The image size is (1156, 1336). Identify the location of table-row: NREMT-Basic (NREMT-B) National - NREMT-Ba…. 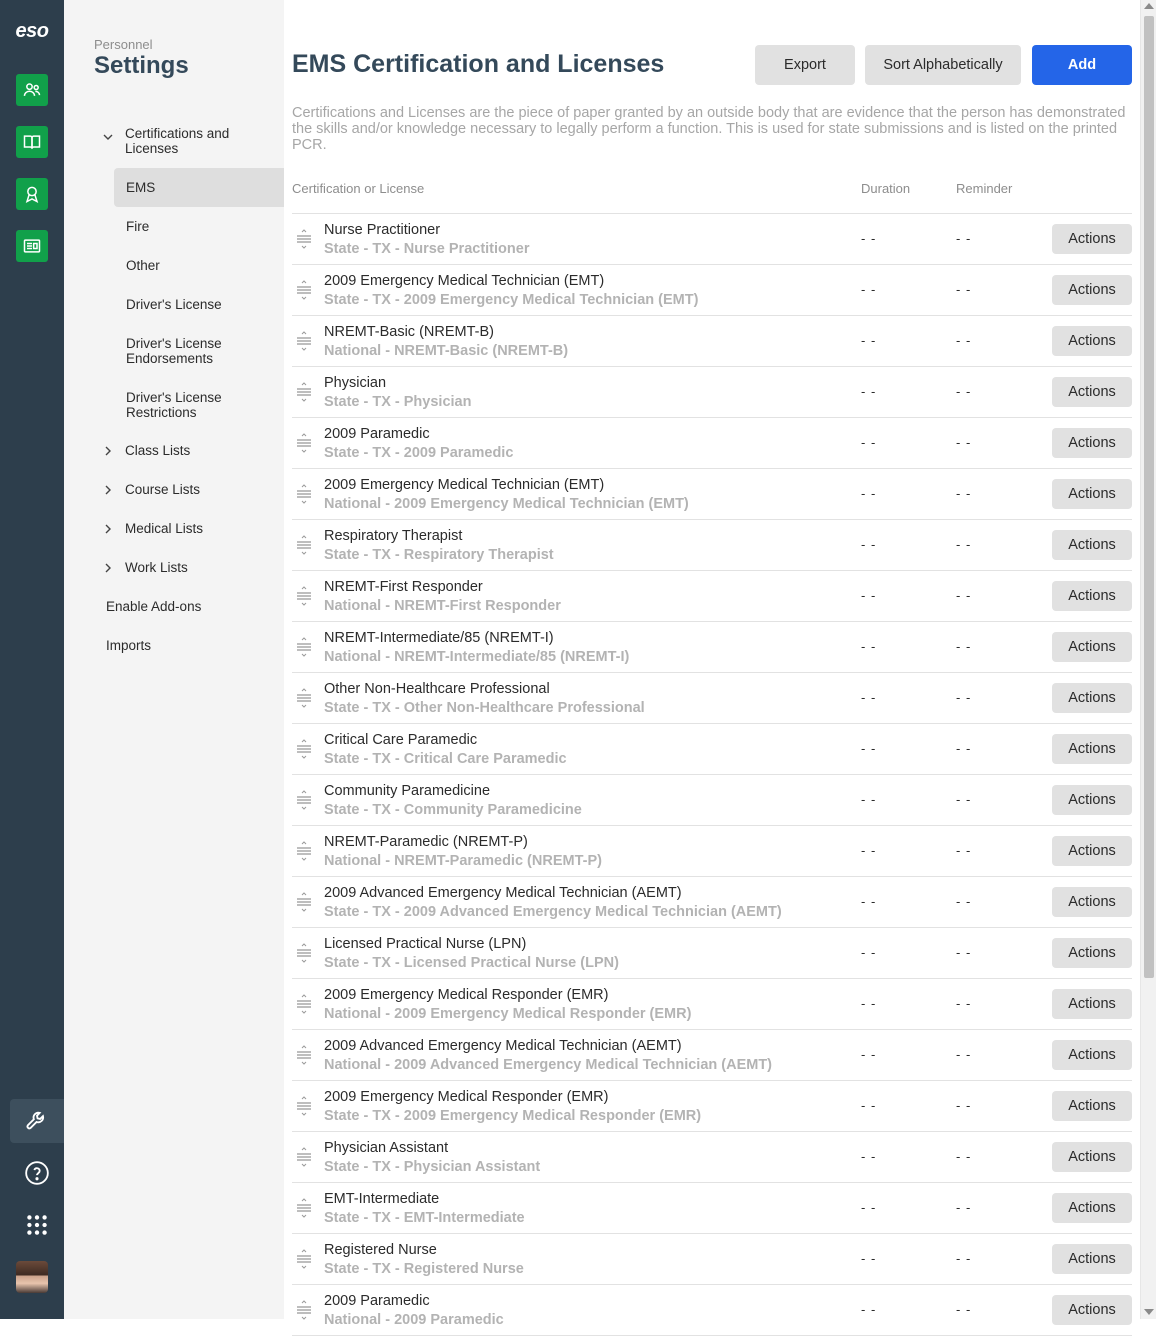
(712, 341).